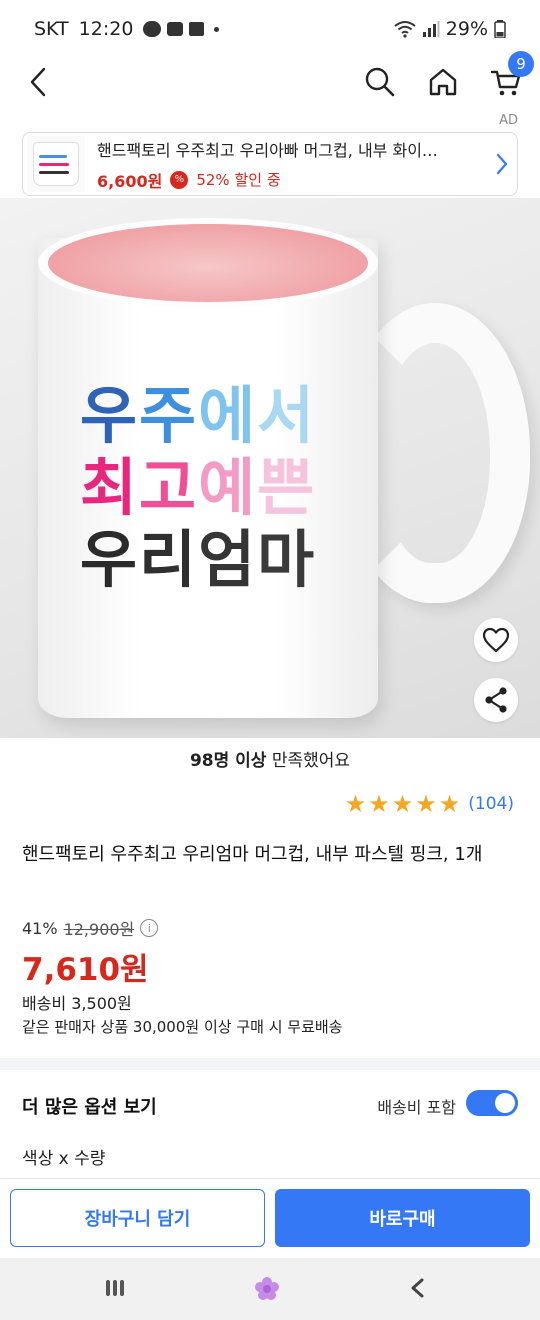 Image resolution: width=540 pixels, height=1320 pixels. I want to click on mug-inside, so click(208, 263).